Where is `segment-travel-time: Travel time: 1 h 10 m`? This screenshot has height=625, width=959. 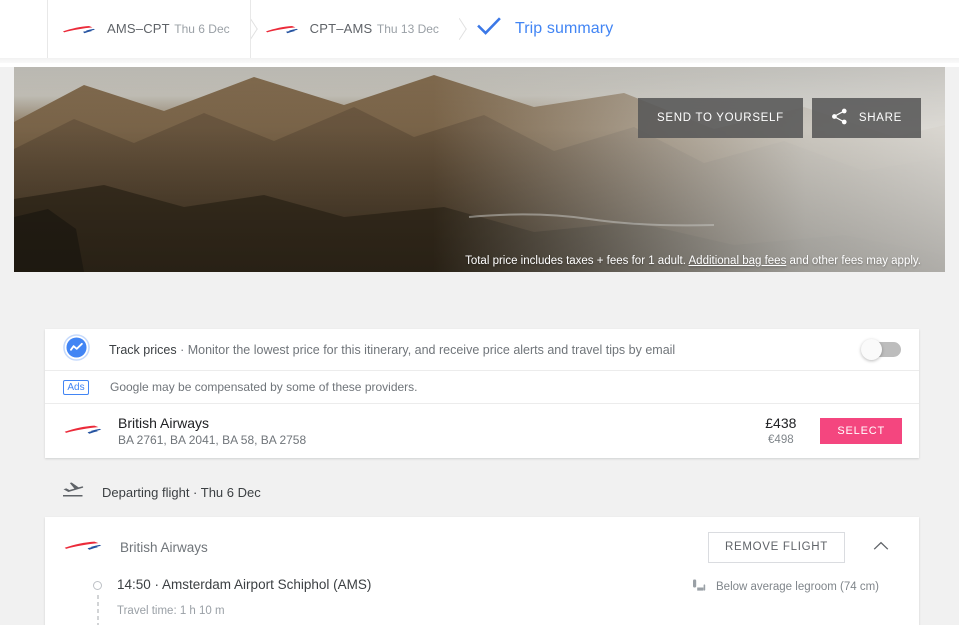 segment-travel-time: Travel time: 1 h 10 m is located at coordinates (171, 611).